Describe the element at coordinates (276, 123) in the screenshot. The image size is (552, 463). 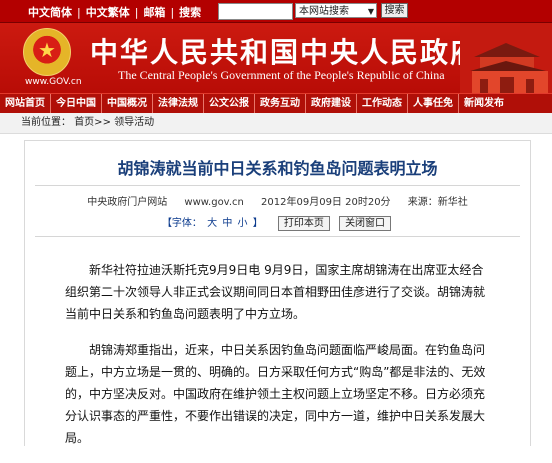
I see `breadcrumb: 当前位置： 首页>> 领导活动` at that location.